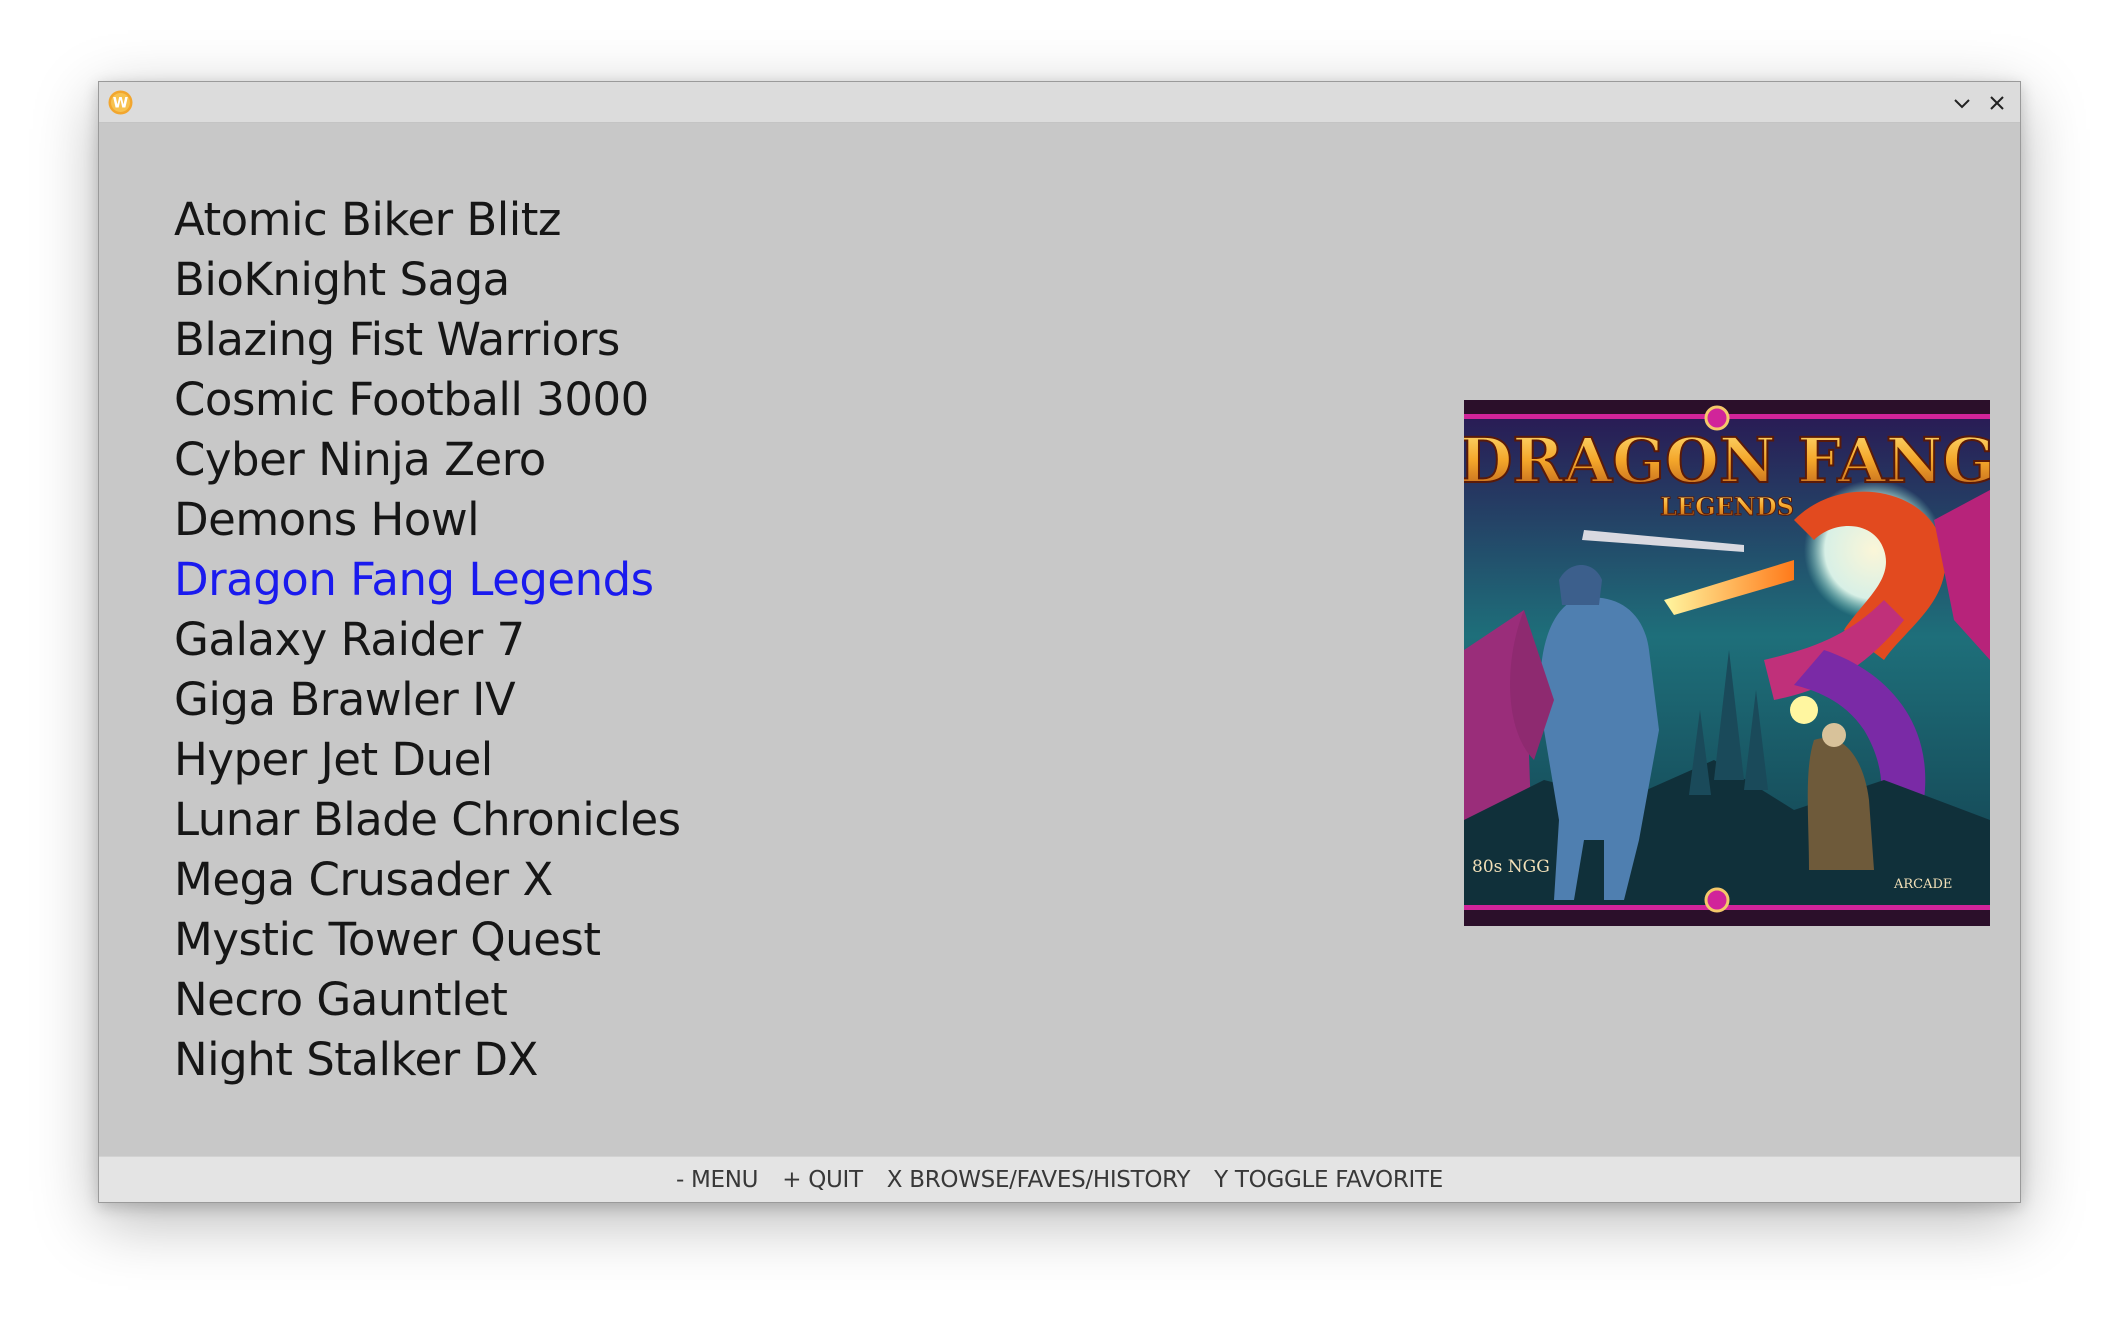  What do you see at coordinates (1328, 1180) in the screenshot?
I see `toggle-favorite-hint: Y TOGGLE FAVORITE` at bounding box center [1328, 1180].